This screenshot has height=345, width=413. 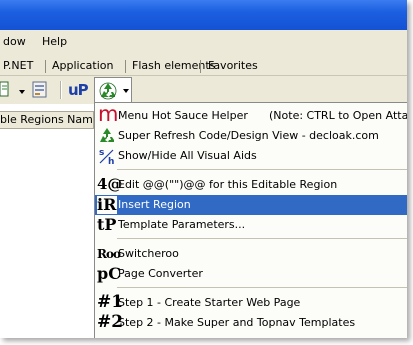 I want to click on menu-item-label: Step 2 - Make Super and Topnav Templates, so click(x=237, y=322).